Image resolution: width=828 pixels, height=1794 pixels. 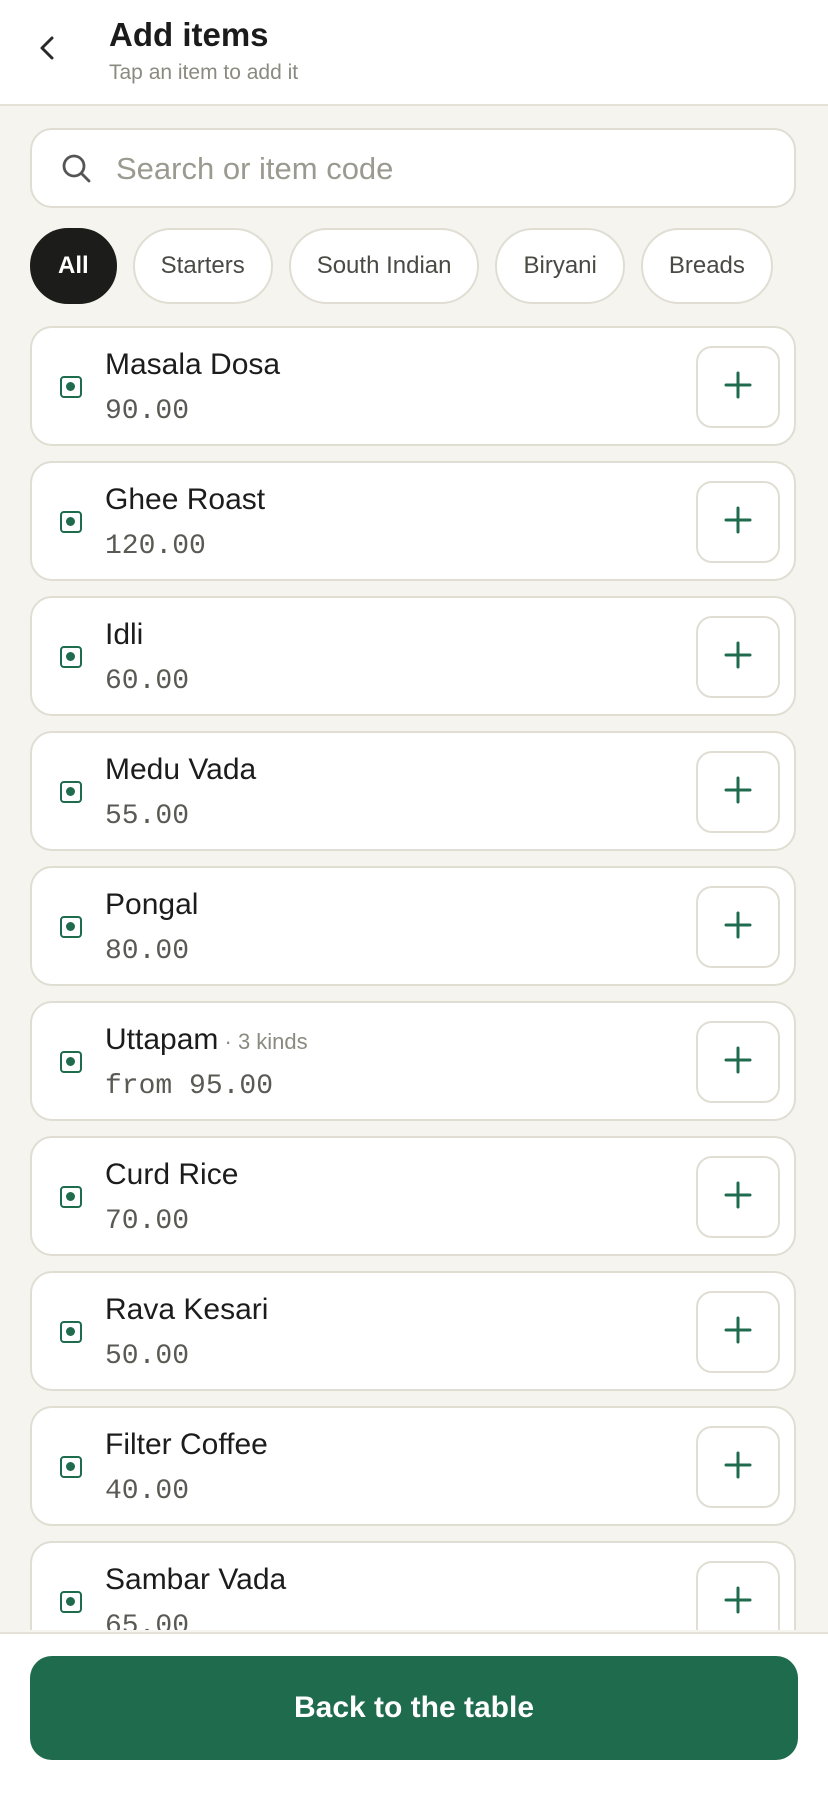 I want to click on item-name: Rava Kesari, so click(x=186, y=1310).